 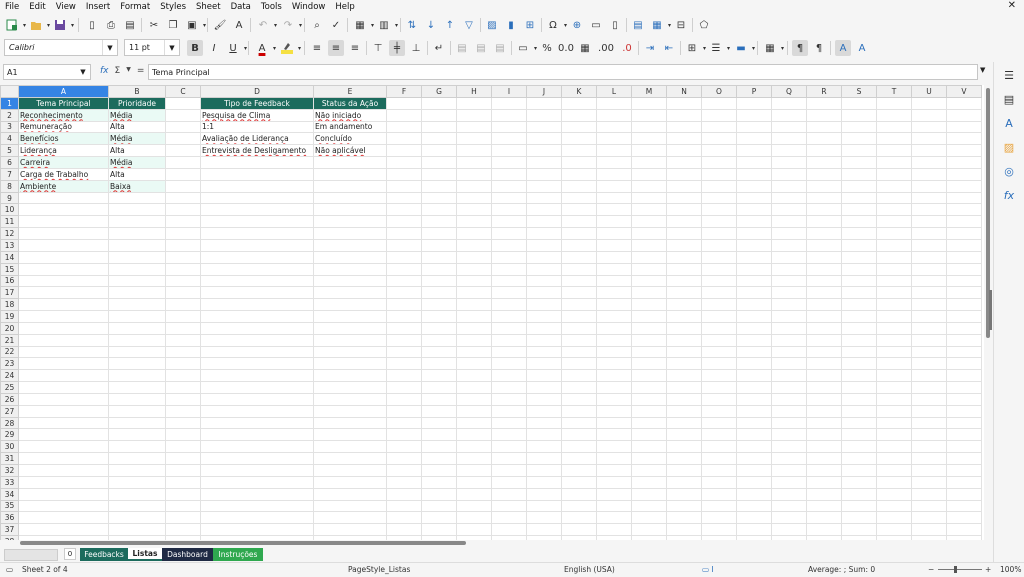 What do you see at coordinates (439, 91) in the screenshot?
I see `column-header-g: G` at bounding box center [439, 91].